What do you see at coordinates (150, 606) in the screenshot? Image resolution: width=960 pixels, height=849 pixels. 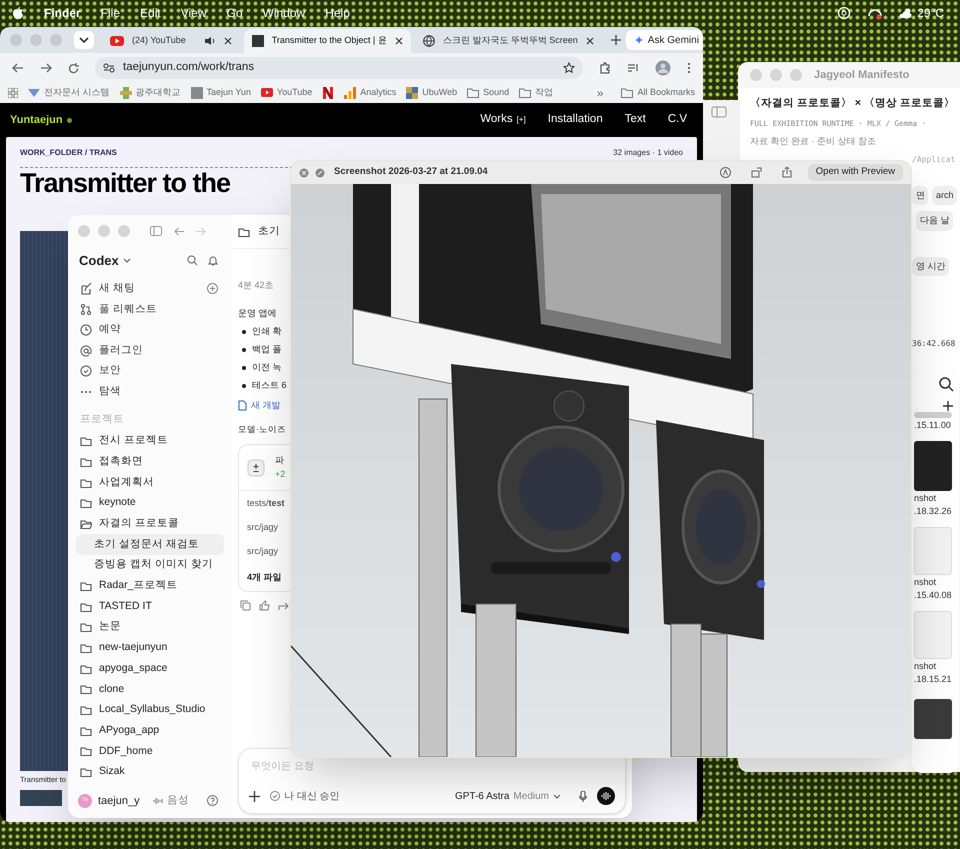 I see `project-folder: TASTED IT` at bounding box center [150, 606].